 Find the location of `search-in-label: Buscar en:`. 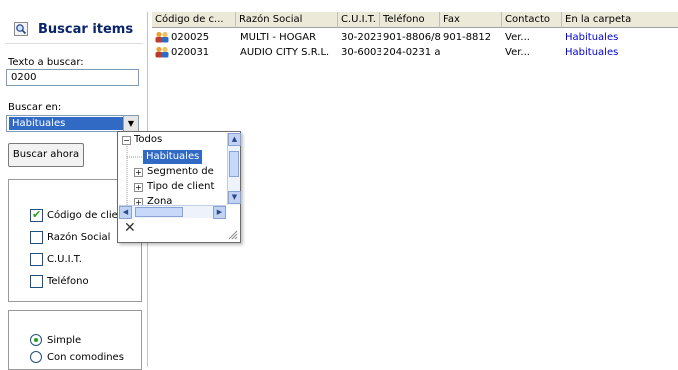

search-in-label: Buscar en: is located at coordinates (35, 107).